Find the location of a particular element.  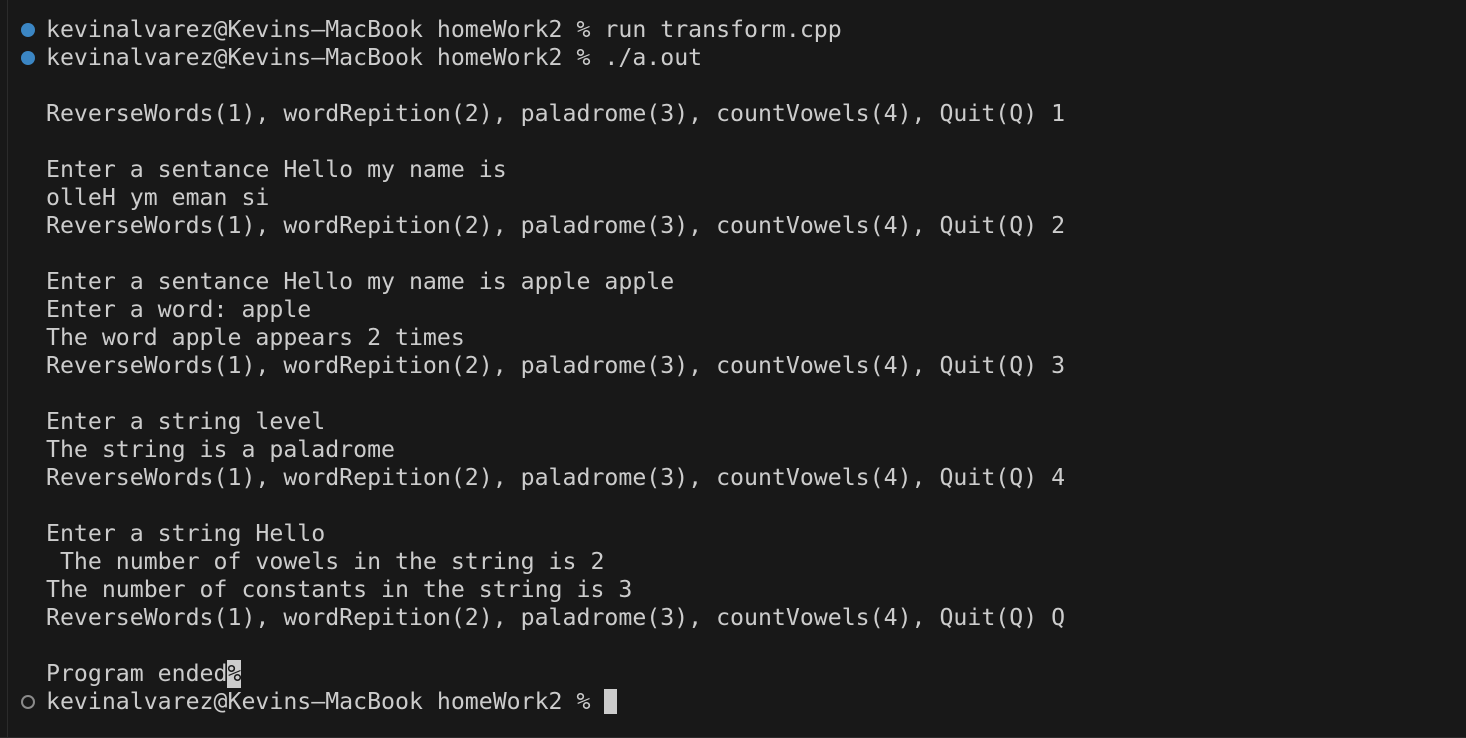

terminal-line-text: The string is a paladrome is located at coordinates (221, 449).